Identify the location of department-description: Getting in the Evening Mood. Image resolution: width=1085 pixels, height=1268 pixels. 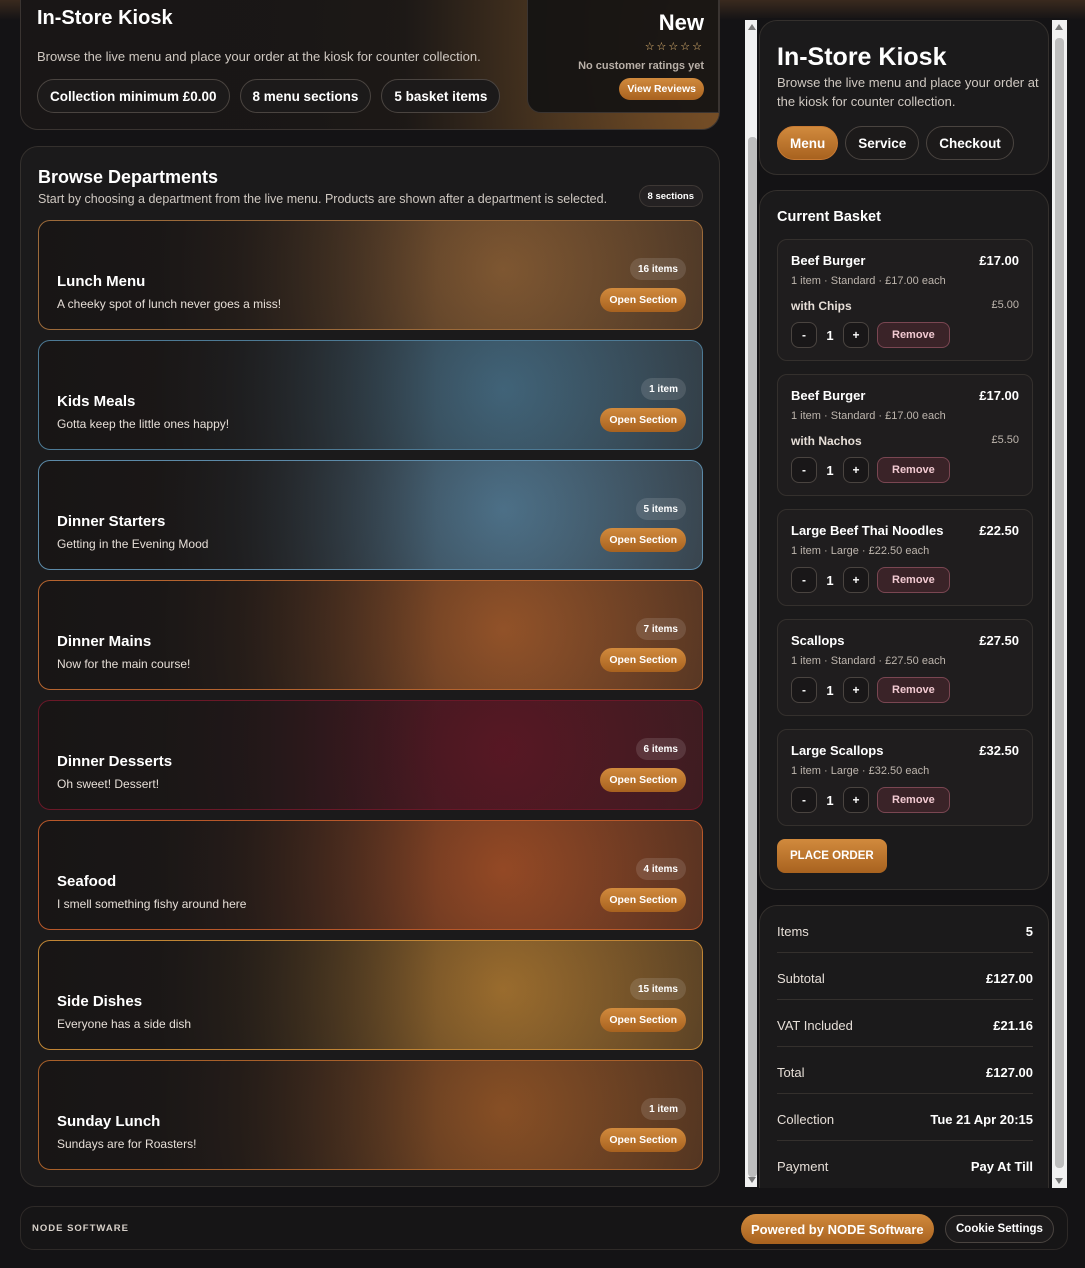
(133, 544).